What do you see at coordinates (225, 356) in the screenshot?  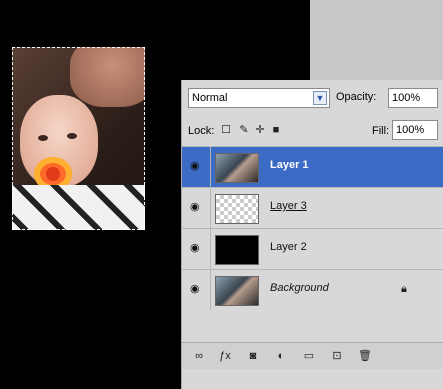 I see `layer-style-icon: ƒx` at bounding box center [225, 356].